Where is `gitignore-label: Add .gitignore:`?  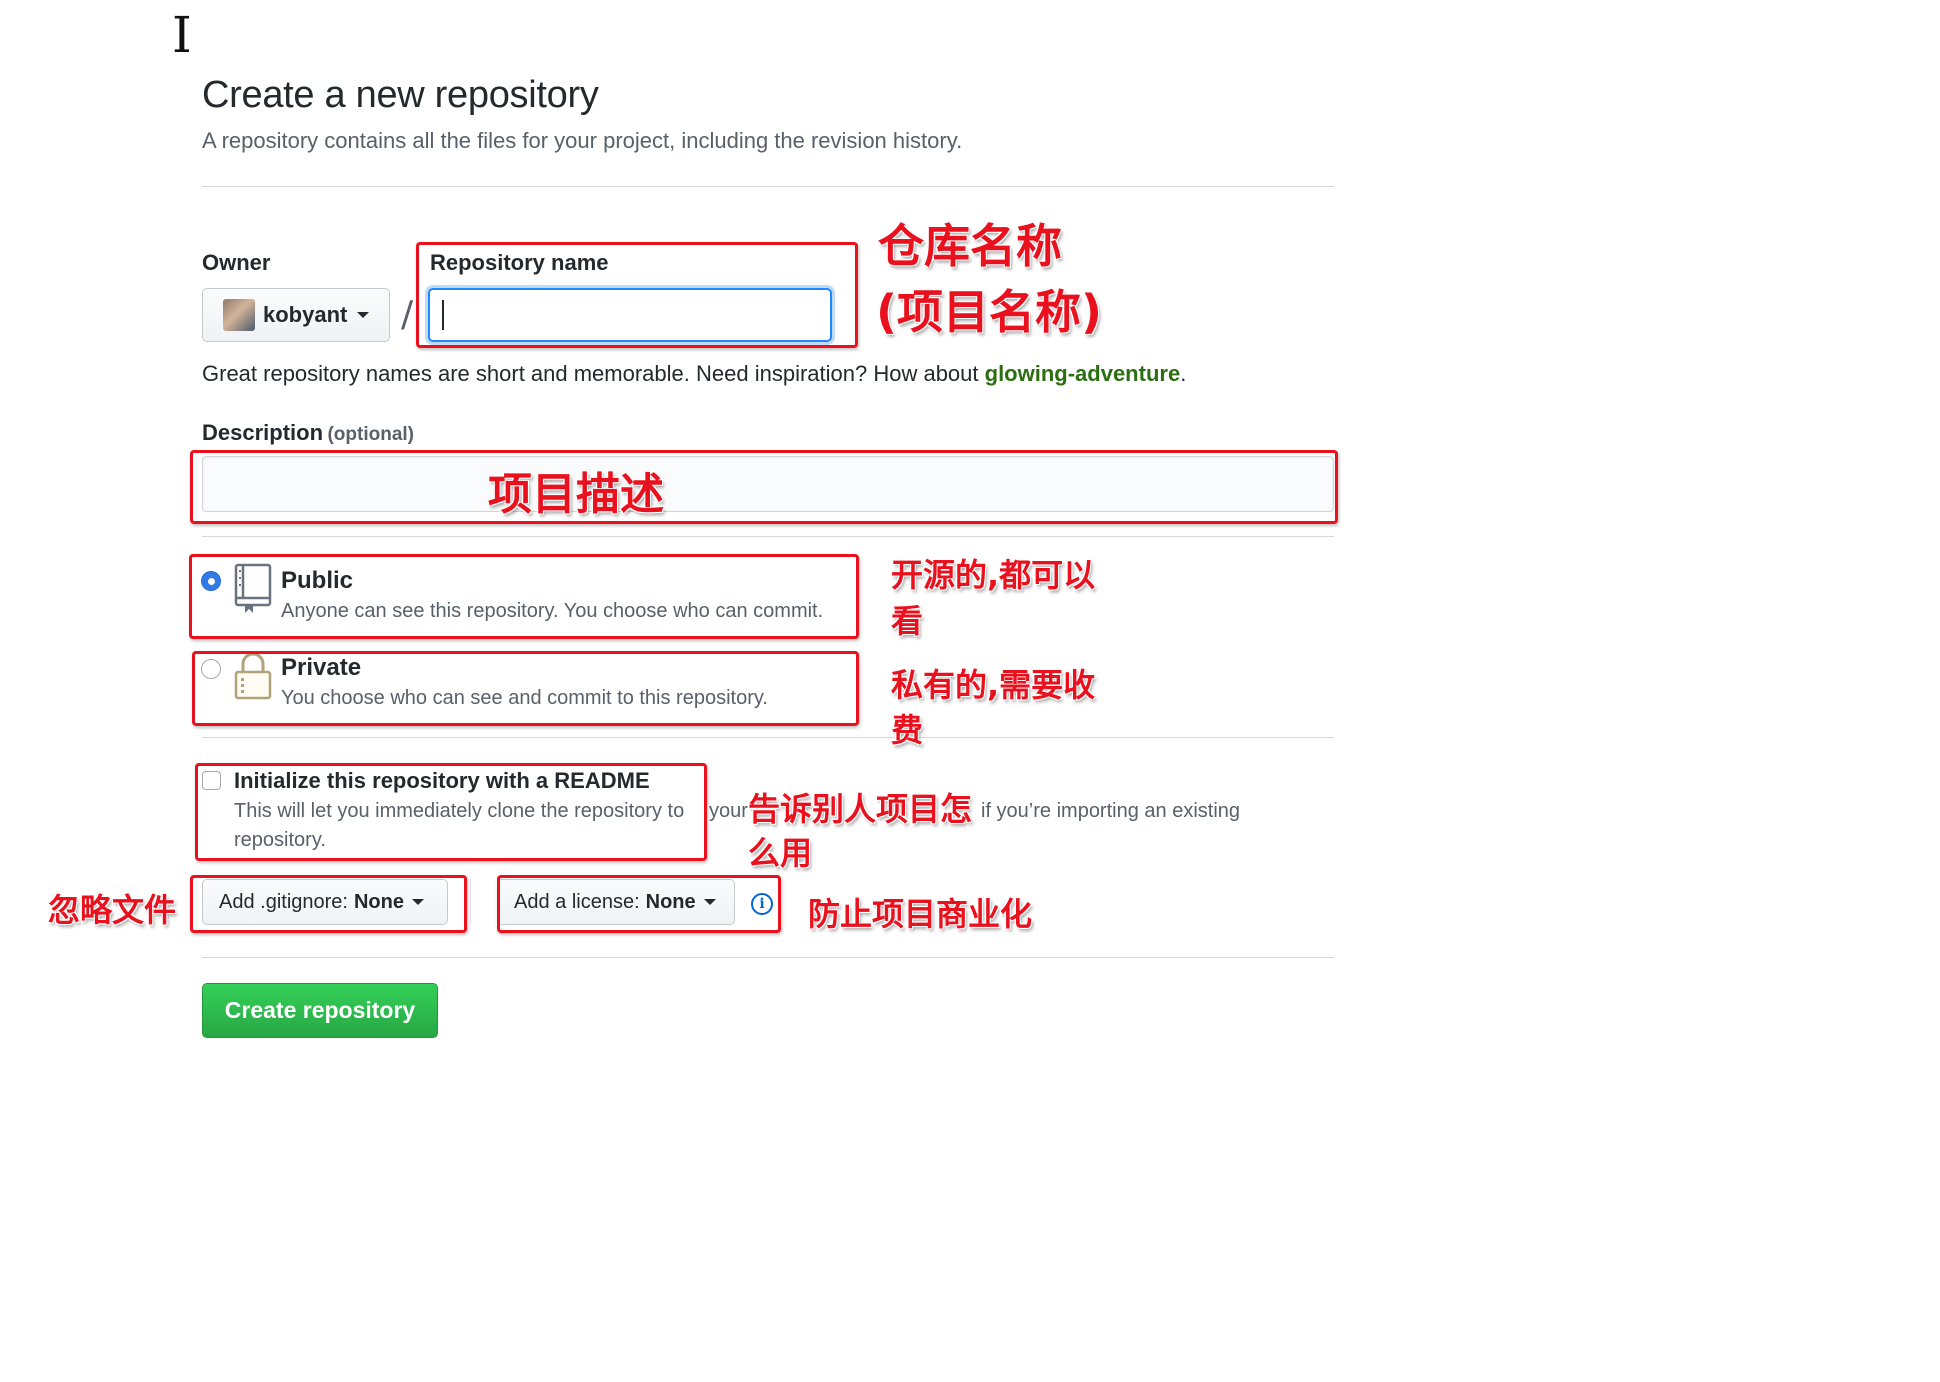 gitignore-label: Add .gitignore: is located at coordinates (283, 901).